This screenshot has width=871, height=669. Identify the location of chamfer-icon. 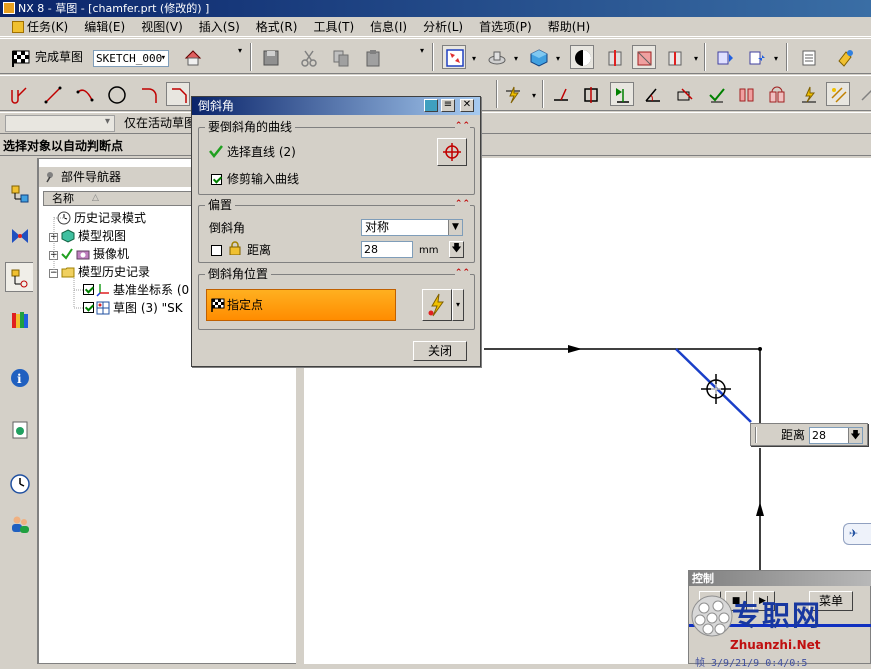
(179, 95).